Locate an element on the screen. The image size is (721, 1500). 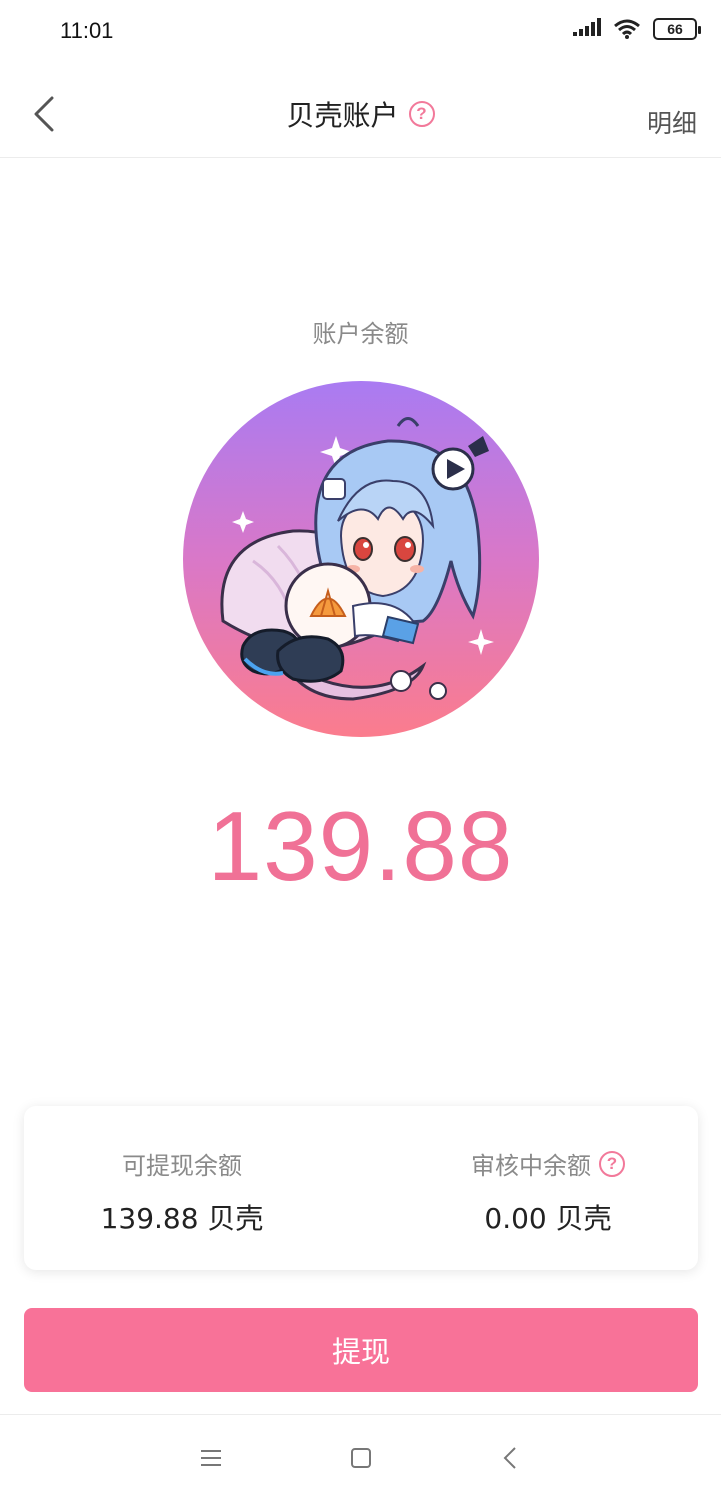
withdrawable-label-text: 可提现余额 is located at coordinates (182, 1166).